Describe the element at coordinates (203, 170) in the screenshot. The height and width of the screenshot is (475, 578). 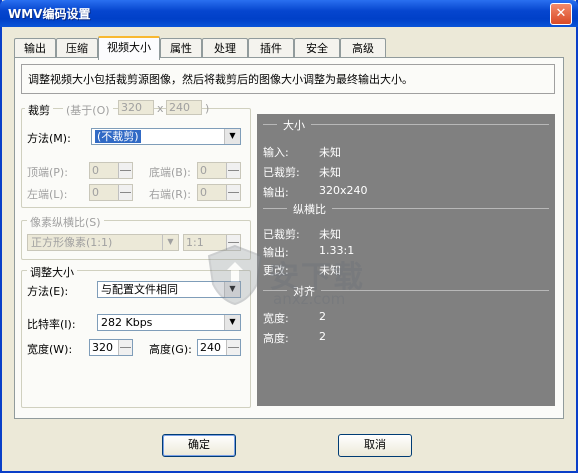
I see `crop-bottom-value: 0` at that location.